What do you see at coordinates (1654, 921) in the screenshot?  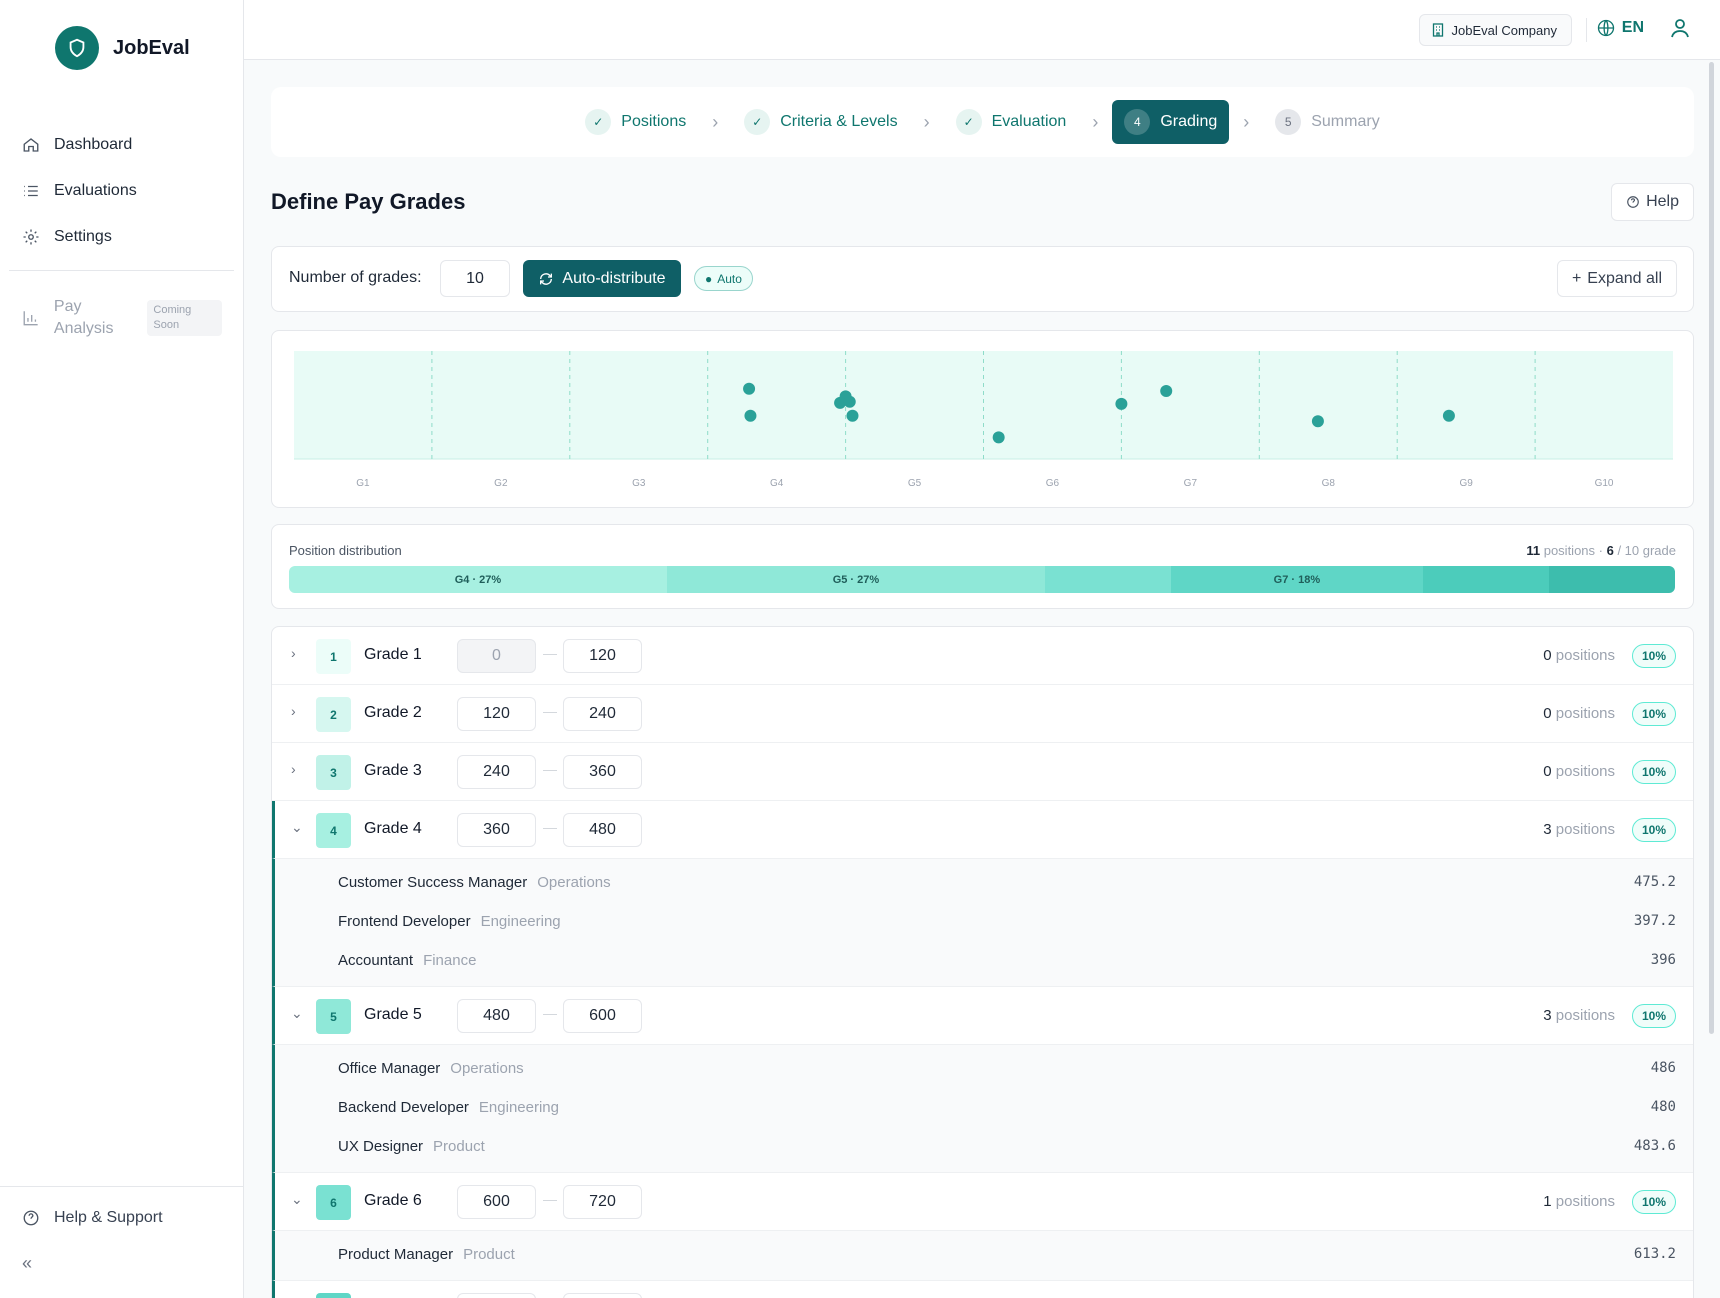 I see `position-score: 397.2` at bounding box center [1654, 921].